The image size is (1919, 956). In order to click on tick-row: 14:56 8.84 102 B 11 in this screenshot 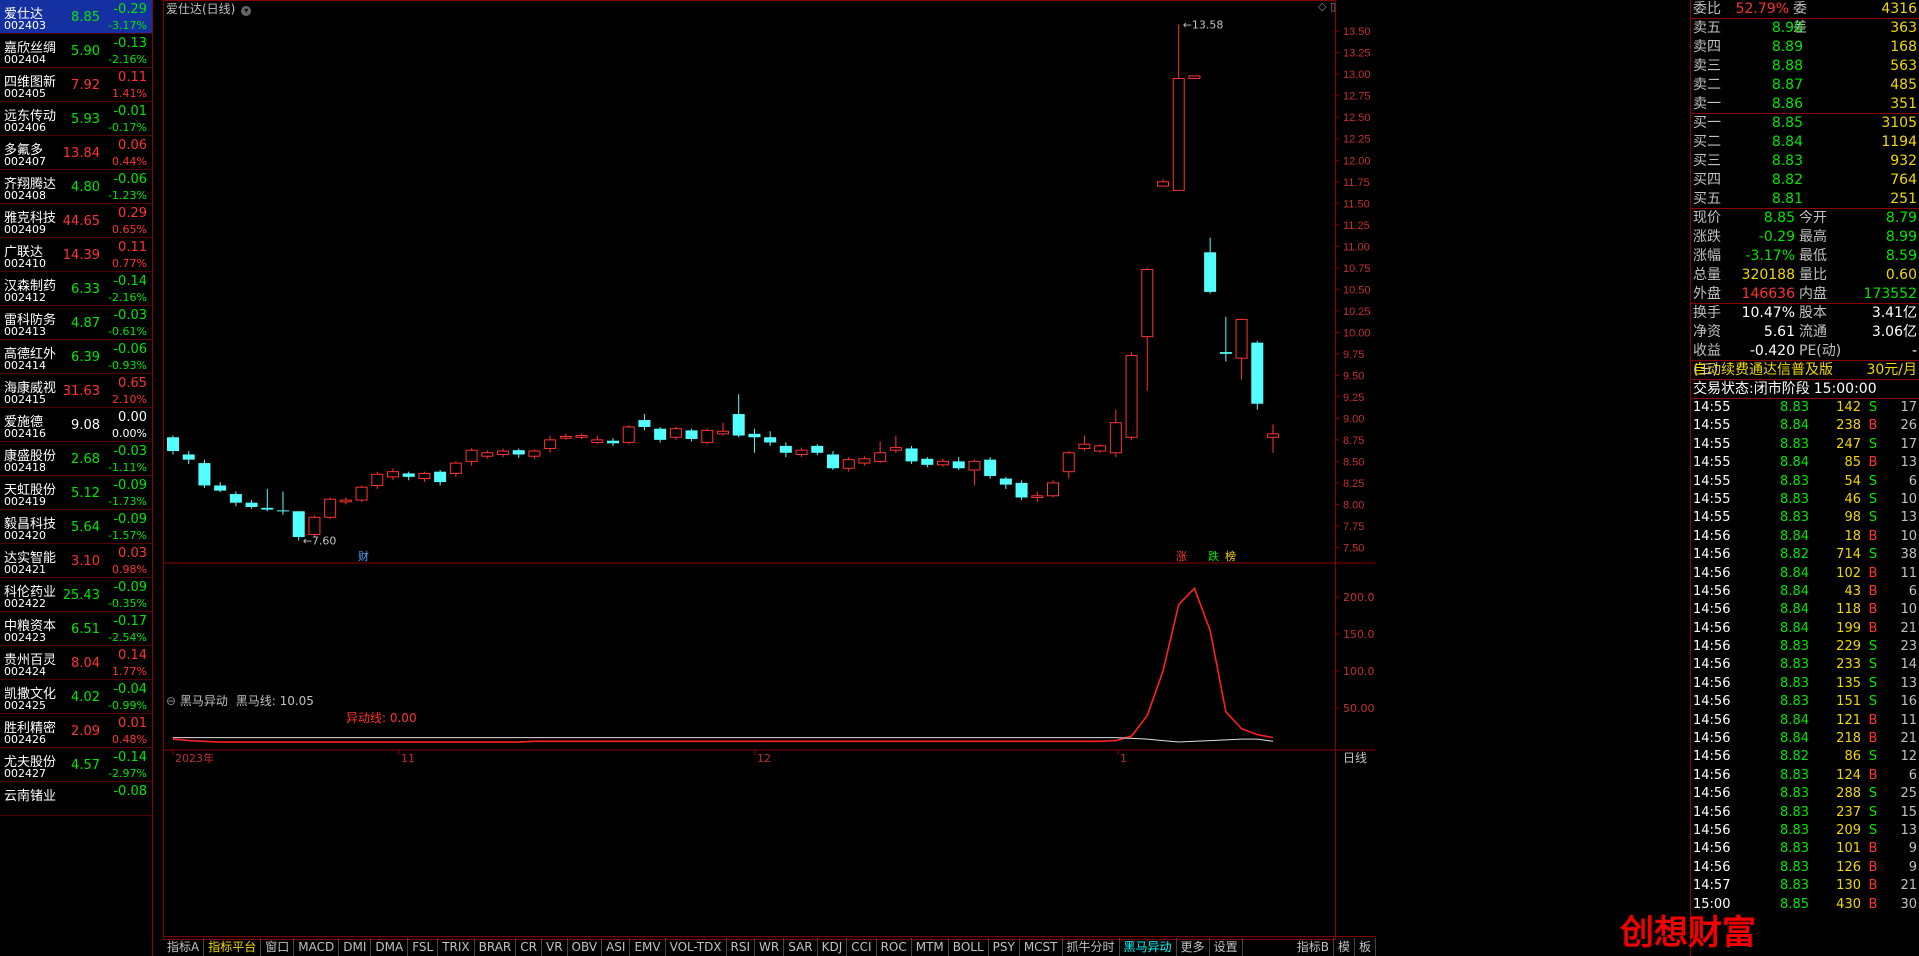, I will do `click(1805, 574)`.